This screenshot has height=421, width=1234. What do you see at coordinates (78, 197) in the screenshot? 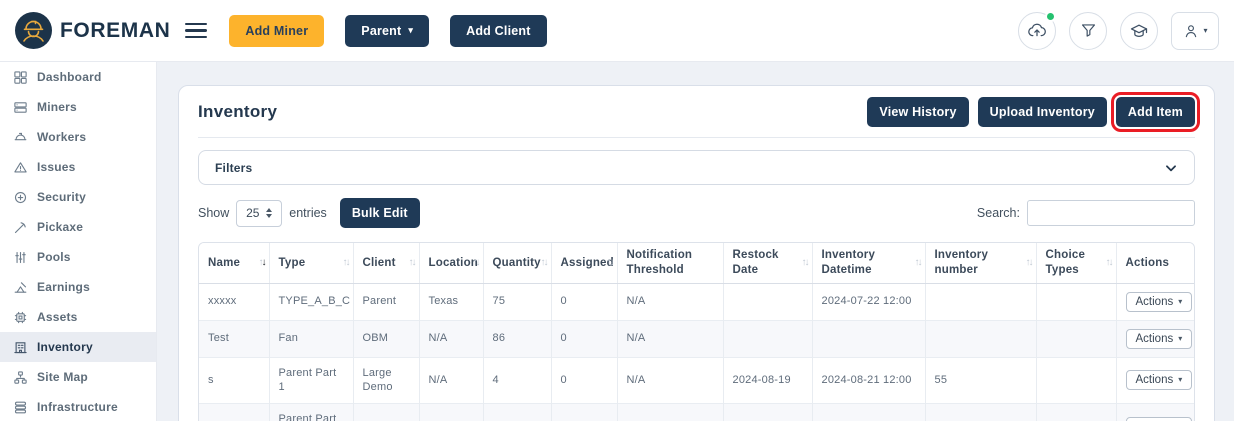
I see `sidebar-item-security: Security` at bounding box center [78, 197].